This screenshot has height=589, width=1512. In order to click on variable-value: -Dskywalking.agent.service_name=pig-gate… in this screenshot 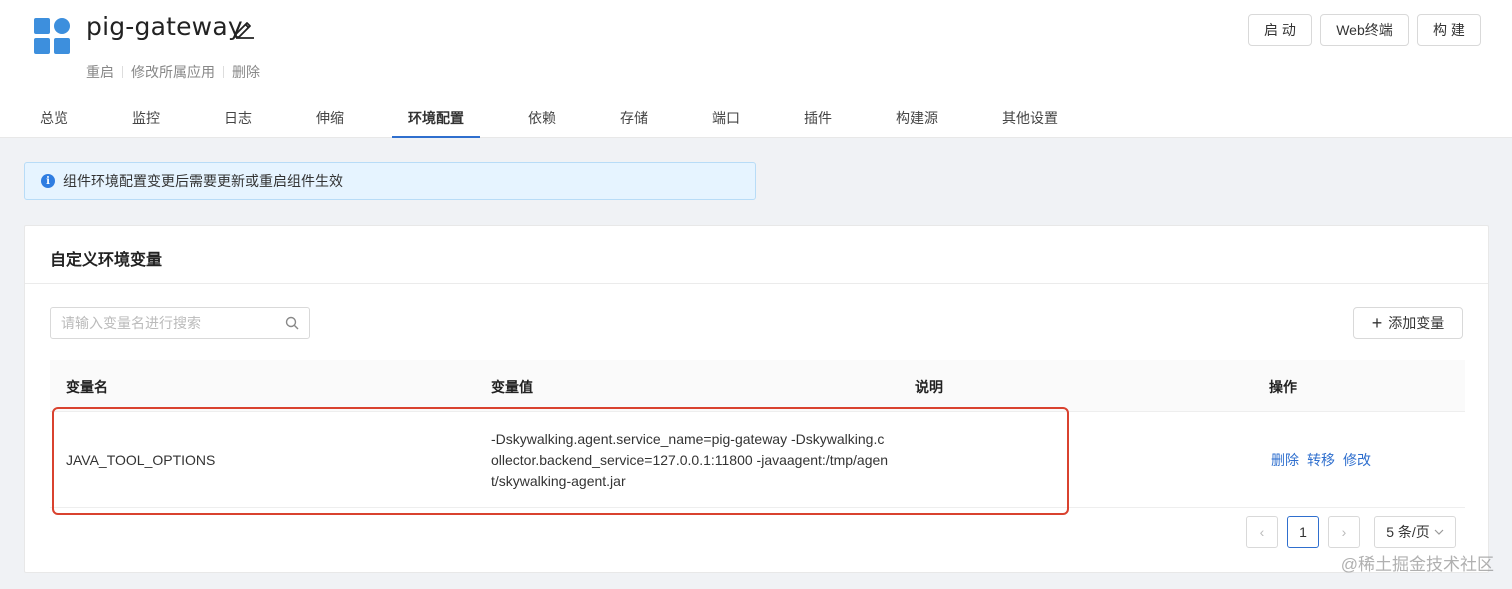, I will do `click(690, 460)`.